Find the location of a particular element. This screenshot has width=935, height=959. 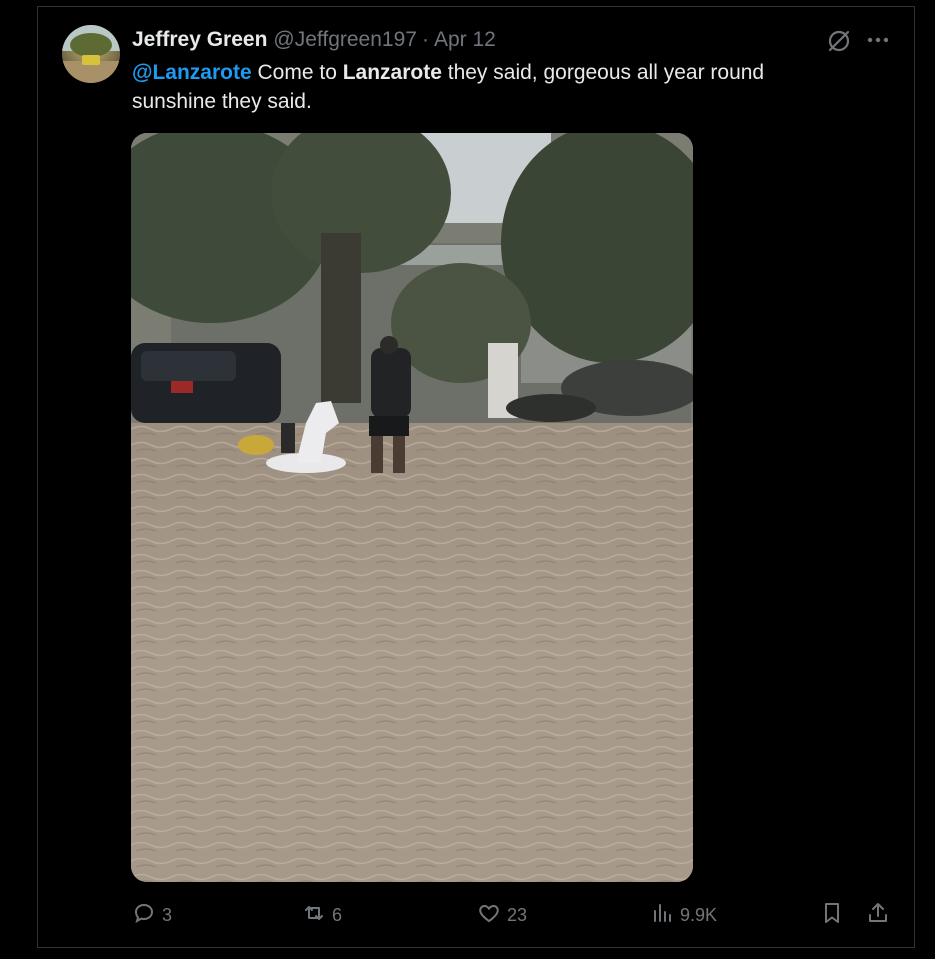

tweet-header: Jeffrey Green @Jeffgreen197 · Apr 12 is located at coordinates (314, 40).